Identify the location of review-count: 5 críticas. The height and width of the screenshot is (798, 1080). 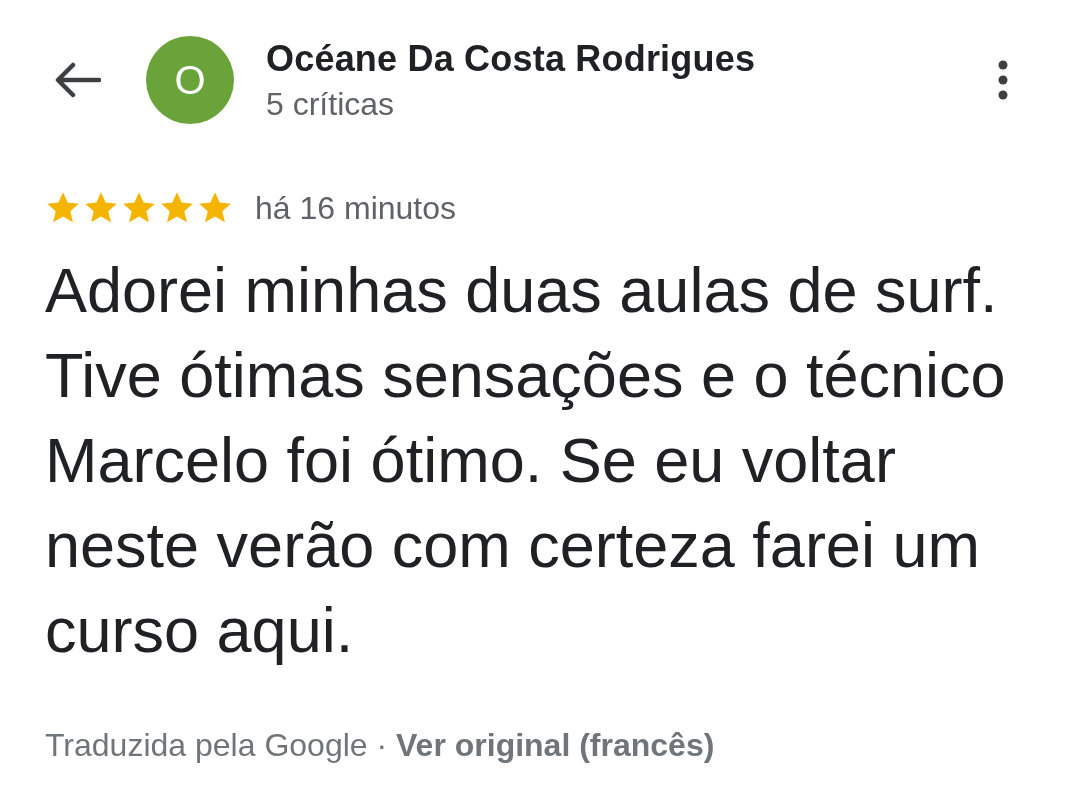
(331, 104).